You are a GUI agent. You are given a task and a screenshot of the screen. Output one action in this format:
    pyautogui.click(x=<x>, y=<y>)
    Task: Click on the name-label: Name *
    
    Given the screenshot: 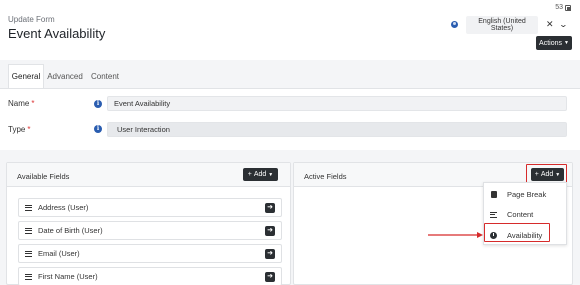 What is the action you would take?
    pyautogui.click(x=21, y=103)
    